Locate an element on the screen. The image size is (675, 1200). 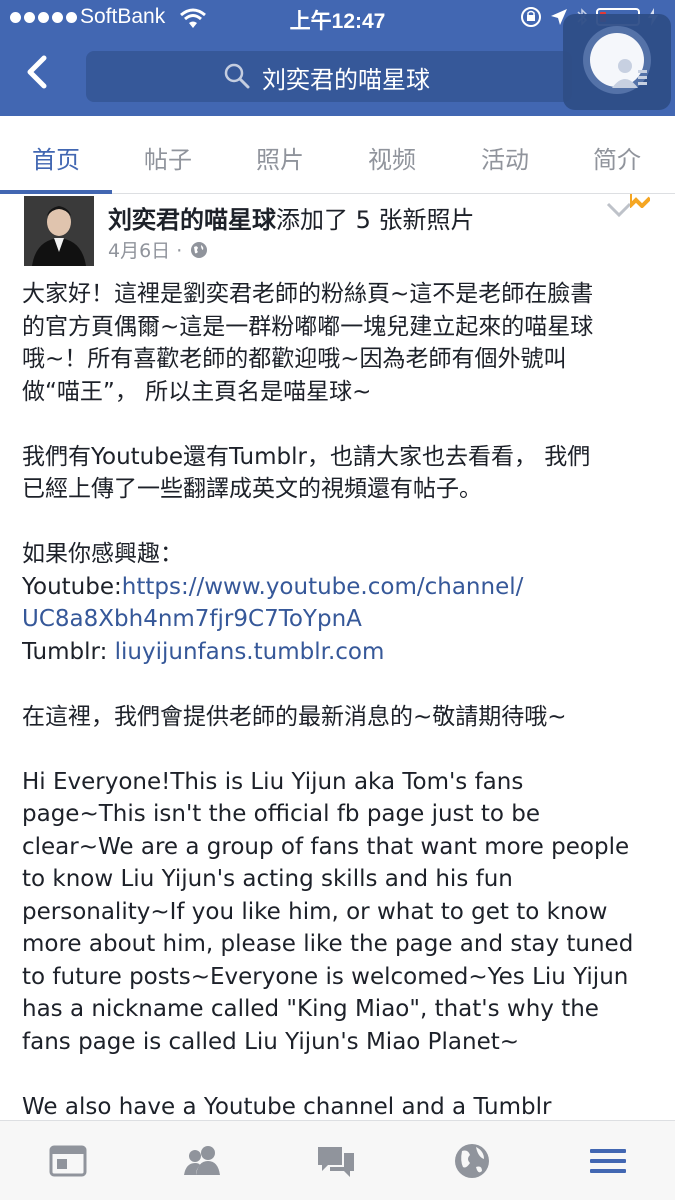
post-text-line: 做“喵王”， 所以主頁名是喵星球~ is located at coordinates (340, 392).